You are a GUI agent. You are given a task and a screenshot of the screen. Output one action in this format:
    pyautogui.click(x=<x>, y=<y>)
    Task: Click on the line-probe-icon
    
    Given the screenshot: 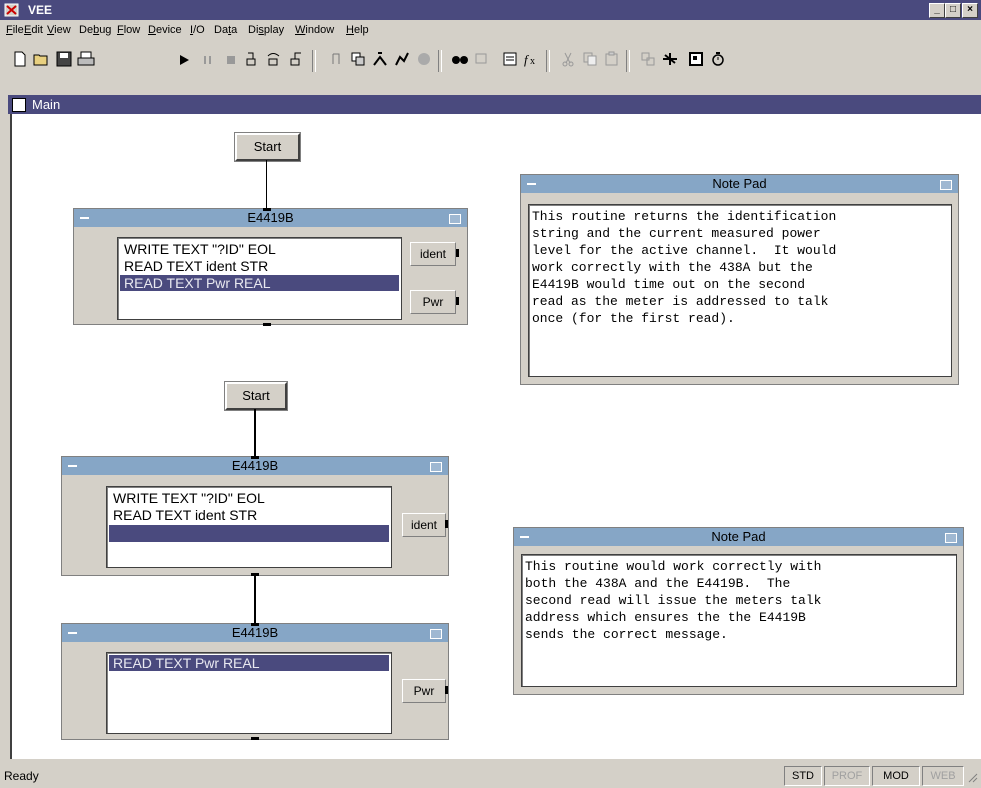 What is the action you would take?
    pyautogui.click(x=380, y=61)
    